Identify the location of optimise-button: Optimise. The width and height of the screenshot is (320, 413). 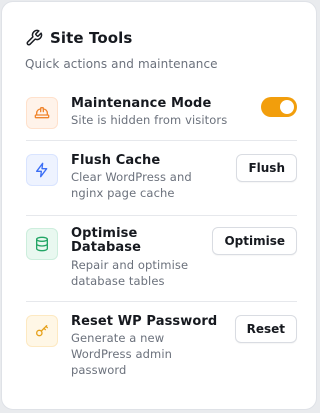
(254, 241).